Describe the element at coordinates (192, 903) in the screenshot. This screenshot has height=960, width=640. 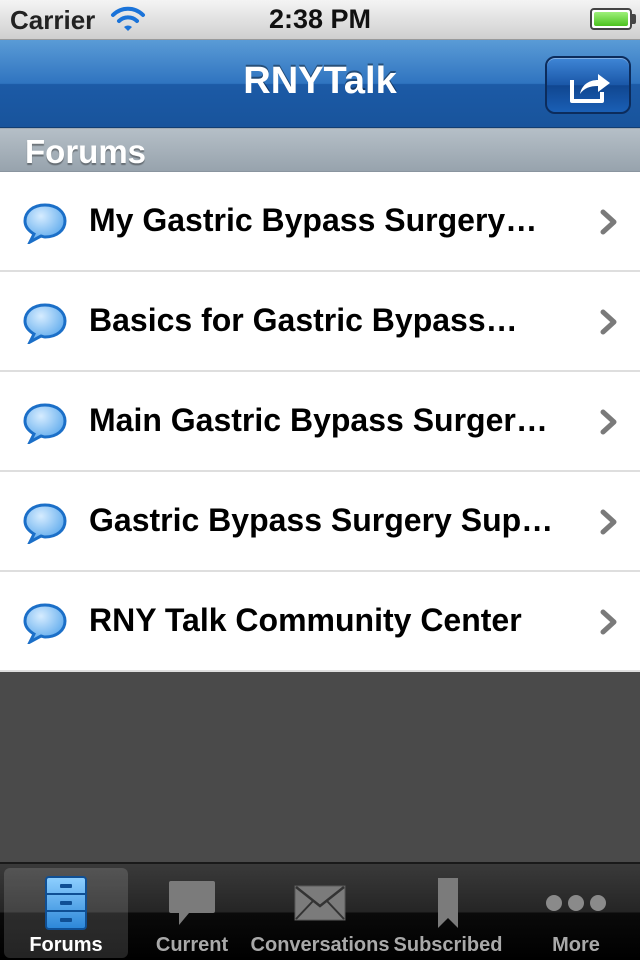
I see `chat-bubble-icon` at that location.